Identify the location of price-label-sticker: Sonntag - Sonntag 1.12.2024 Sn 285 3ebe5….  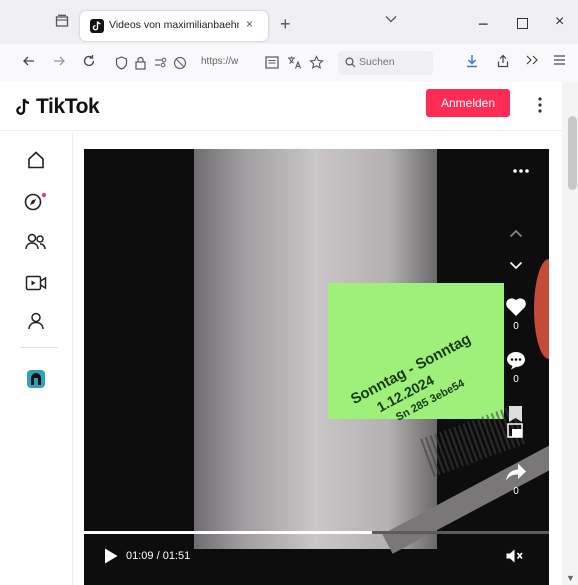
(416, 353).